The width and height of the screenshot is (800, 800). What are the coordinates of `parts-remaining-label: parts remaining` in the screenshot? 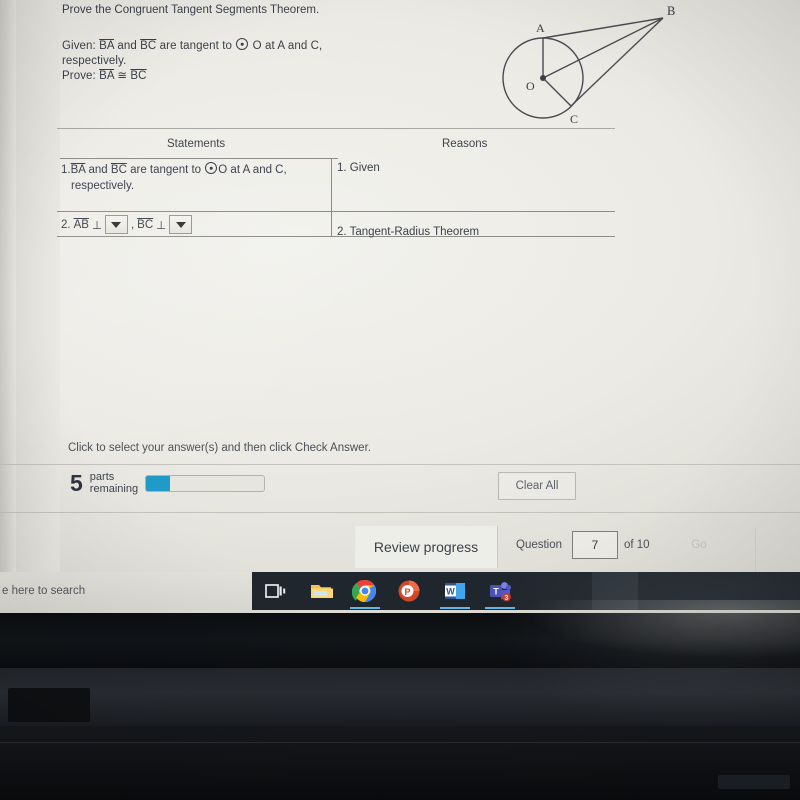 It's located at (114, 483).